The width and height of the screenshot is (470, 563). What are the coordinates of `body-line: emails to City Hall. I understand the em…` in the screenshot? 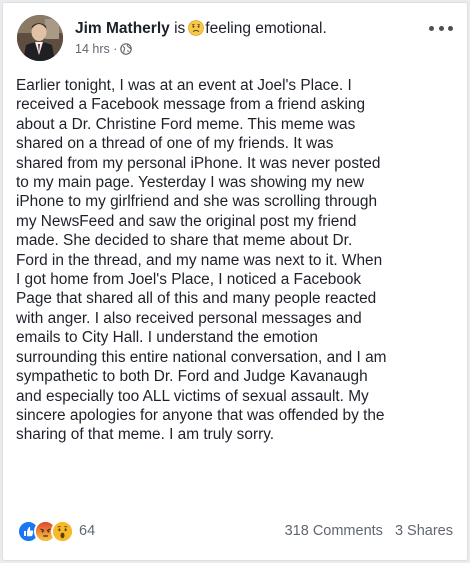 It's located at (167, 338).